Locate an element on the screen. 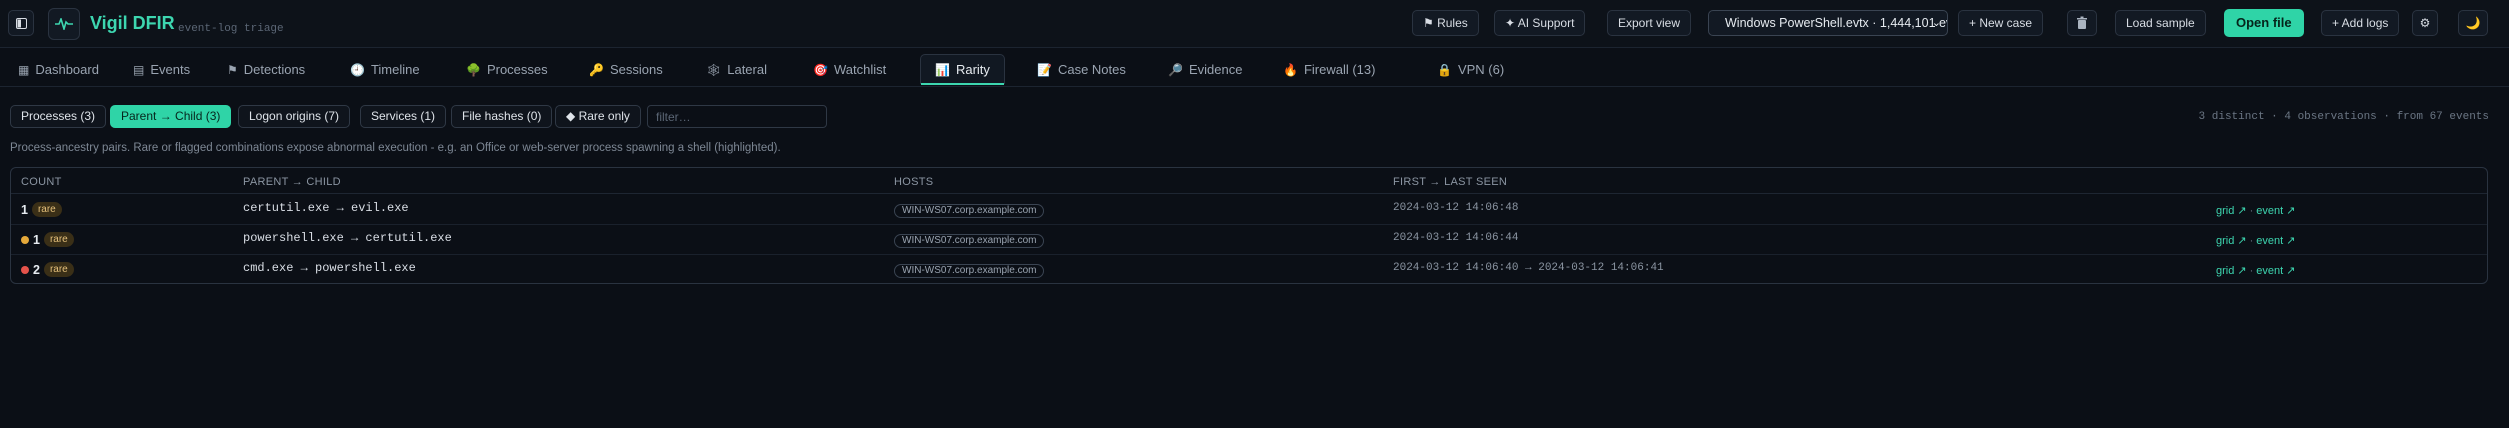 This screenshot has height=428, width=2509. logo-icon is located at coordinates (64, 24).